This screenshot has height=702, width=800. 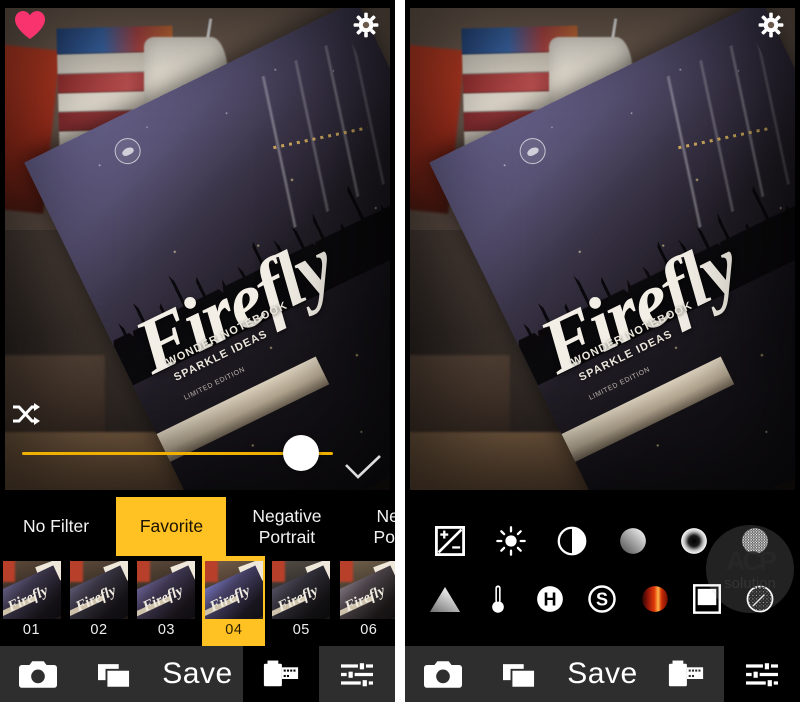 I want to click on brightness-sun-icon, so click(x=510, y=541).